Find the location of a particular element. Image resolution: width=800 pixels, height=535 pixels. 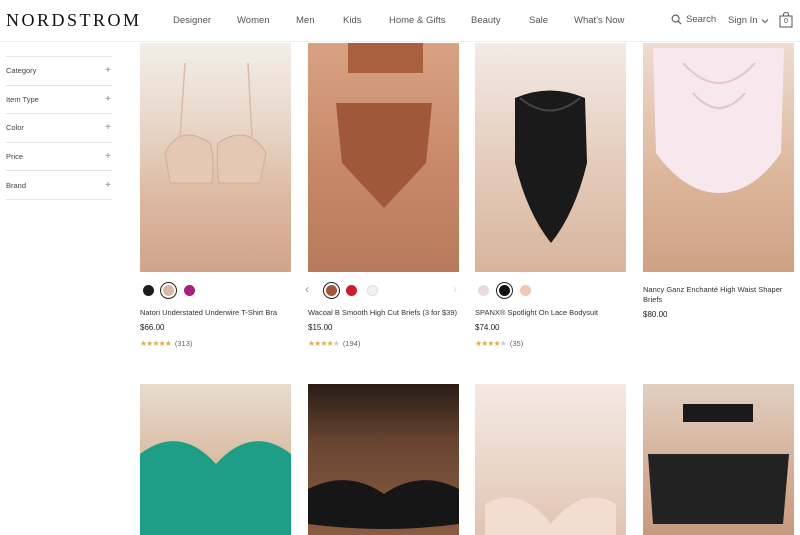

product-image-natori-bra is located at coordinates (215, 157).